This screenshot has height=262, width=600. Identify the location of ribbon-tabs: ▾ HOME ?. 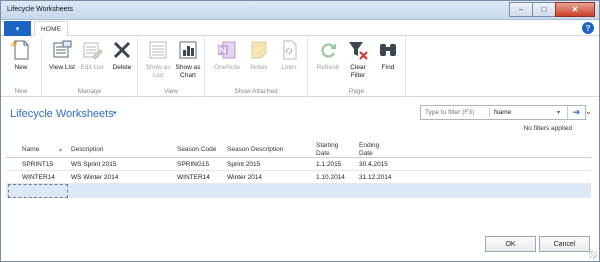
(300, 28).